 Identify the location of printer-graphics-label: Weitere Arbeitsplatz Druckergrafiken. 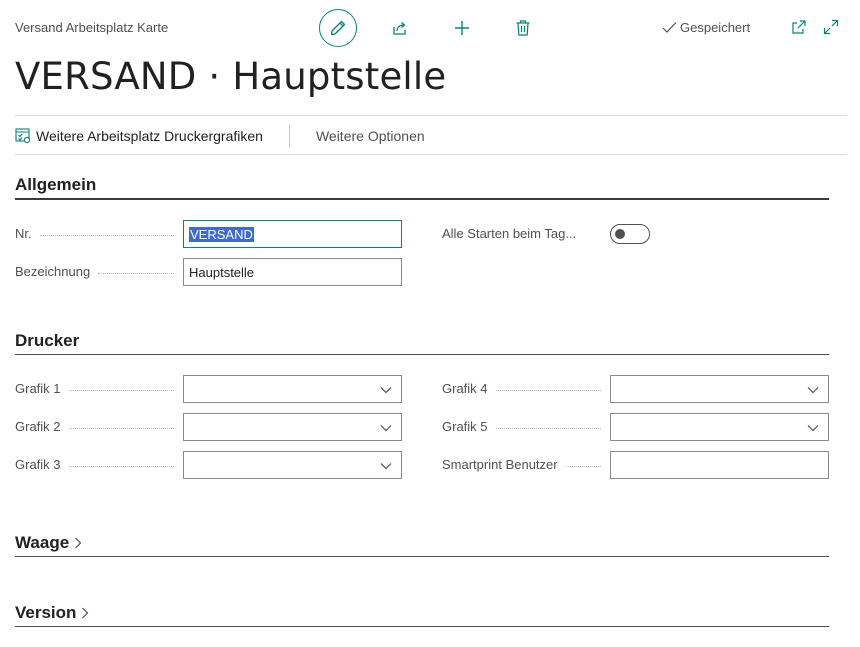
(149, 136).